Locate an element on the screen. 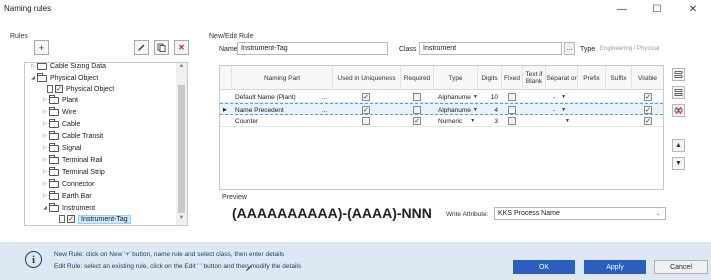 Image resolution: width=711 pixels, height=280 pixels. tree-item: ▷ Connector is located at coordinates (67, 183).